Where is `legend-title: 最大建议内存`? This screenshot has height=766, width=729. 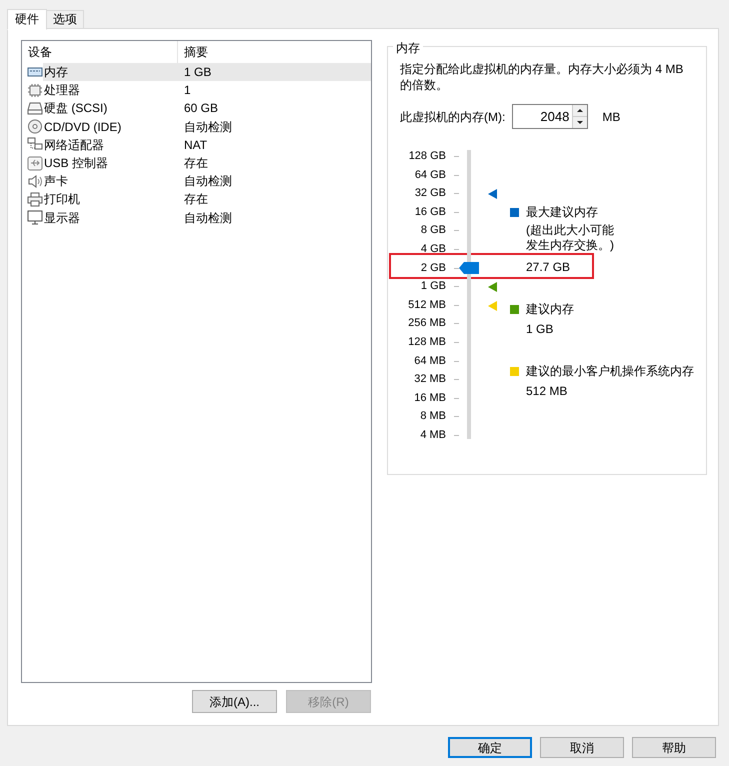
legend-title: 最大建议内存 is located at coordinates (562, 212).